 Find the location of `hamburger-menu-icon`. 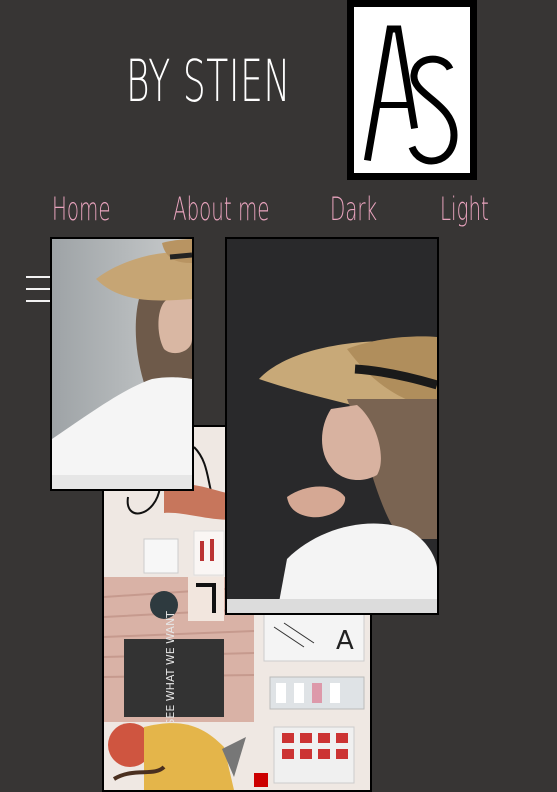

hamburger-menu-icon is located at coordinates (39, 291).